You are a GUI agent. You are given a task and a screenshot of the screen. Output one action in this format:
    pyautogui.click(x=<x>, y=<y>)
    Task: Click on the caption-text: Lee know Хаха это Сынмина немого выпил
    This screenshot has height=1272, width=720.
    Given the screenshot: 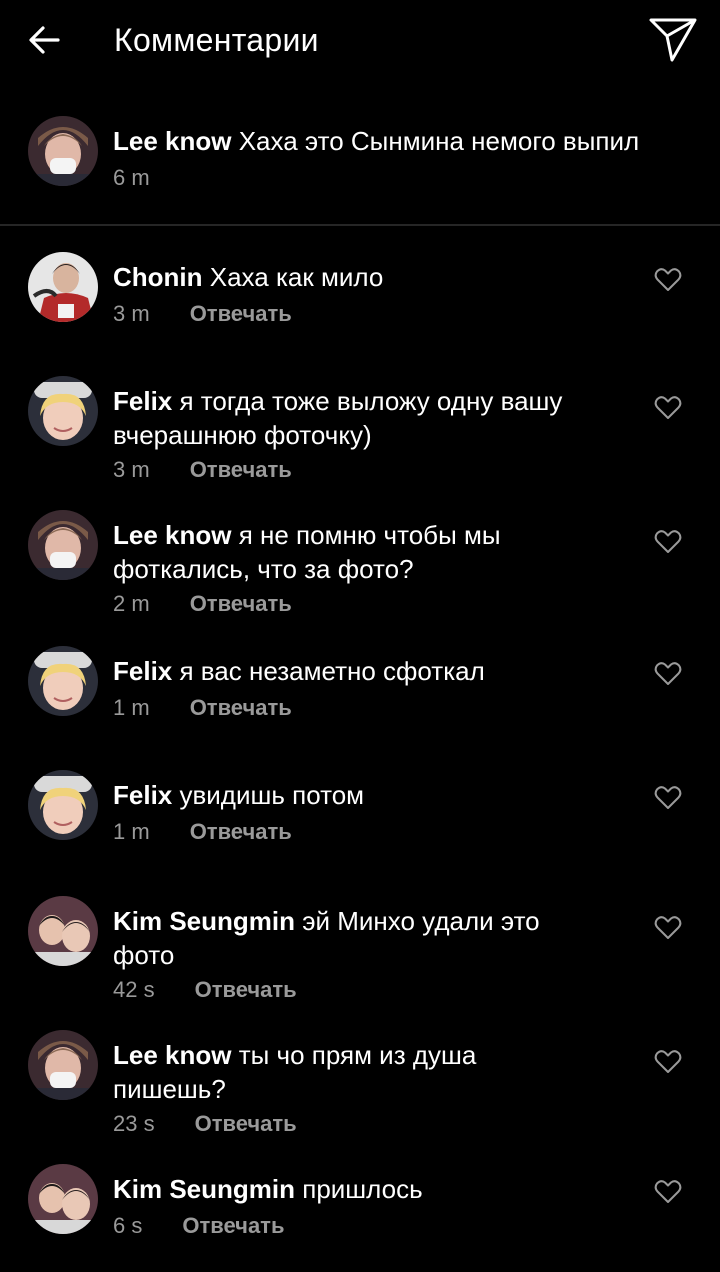 What is the action you would take?
    pyautogui.click(x=378, y=141)
    